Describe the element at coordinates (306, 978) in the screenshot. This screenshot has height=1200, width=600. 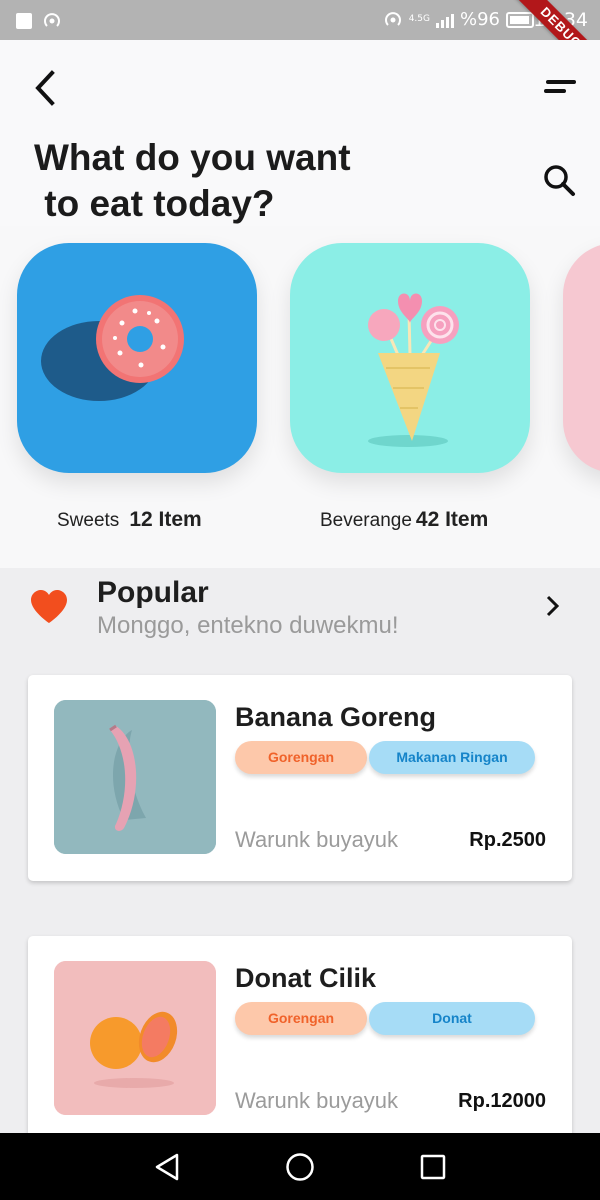
I see `food-name: Donat Cilik` at that location.